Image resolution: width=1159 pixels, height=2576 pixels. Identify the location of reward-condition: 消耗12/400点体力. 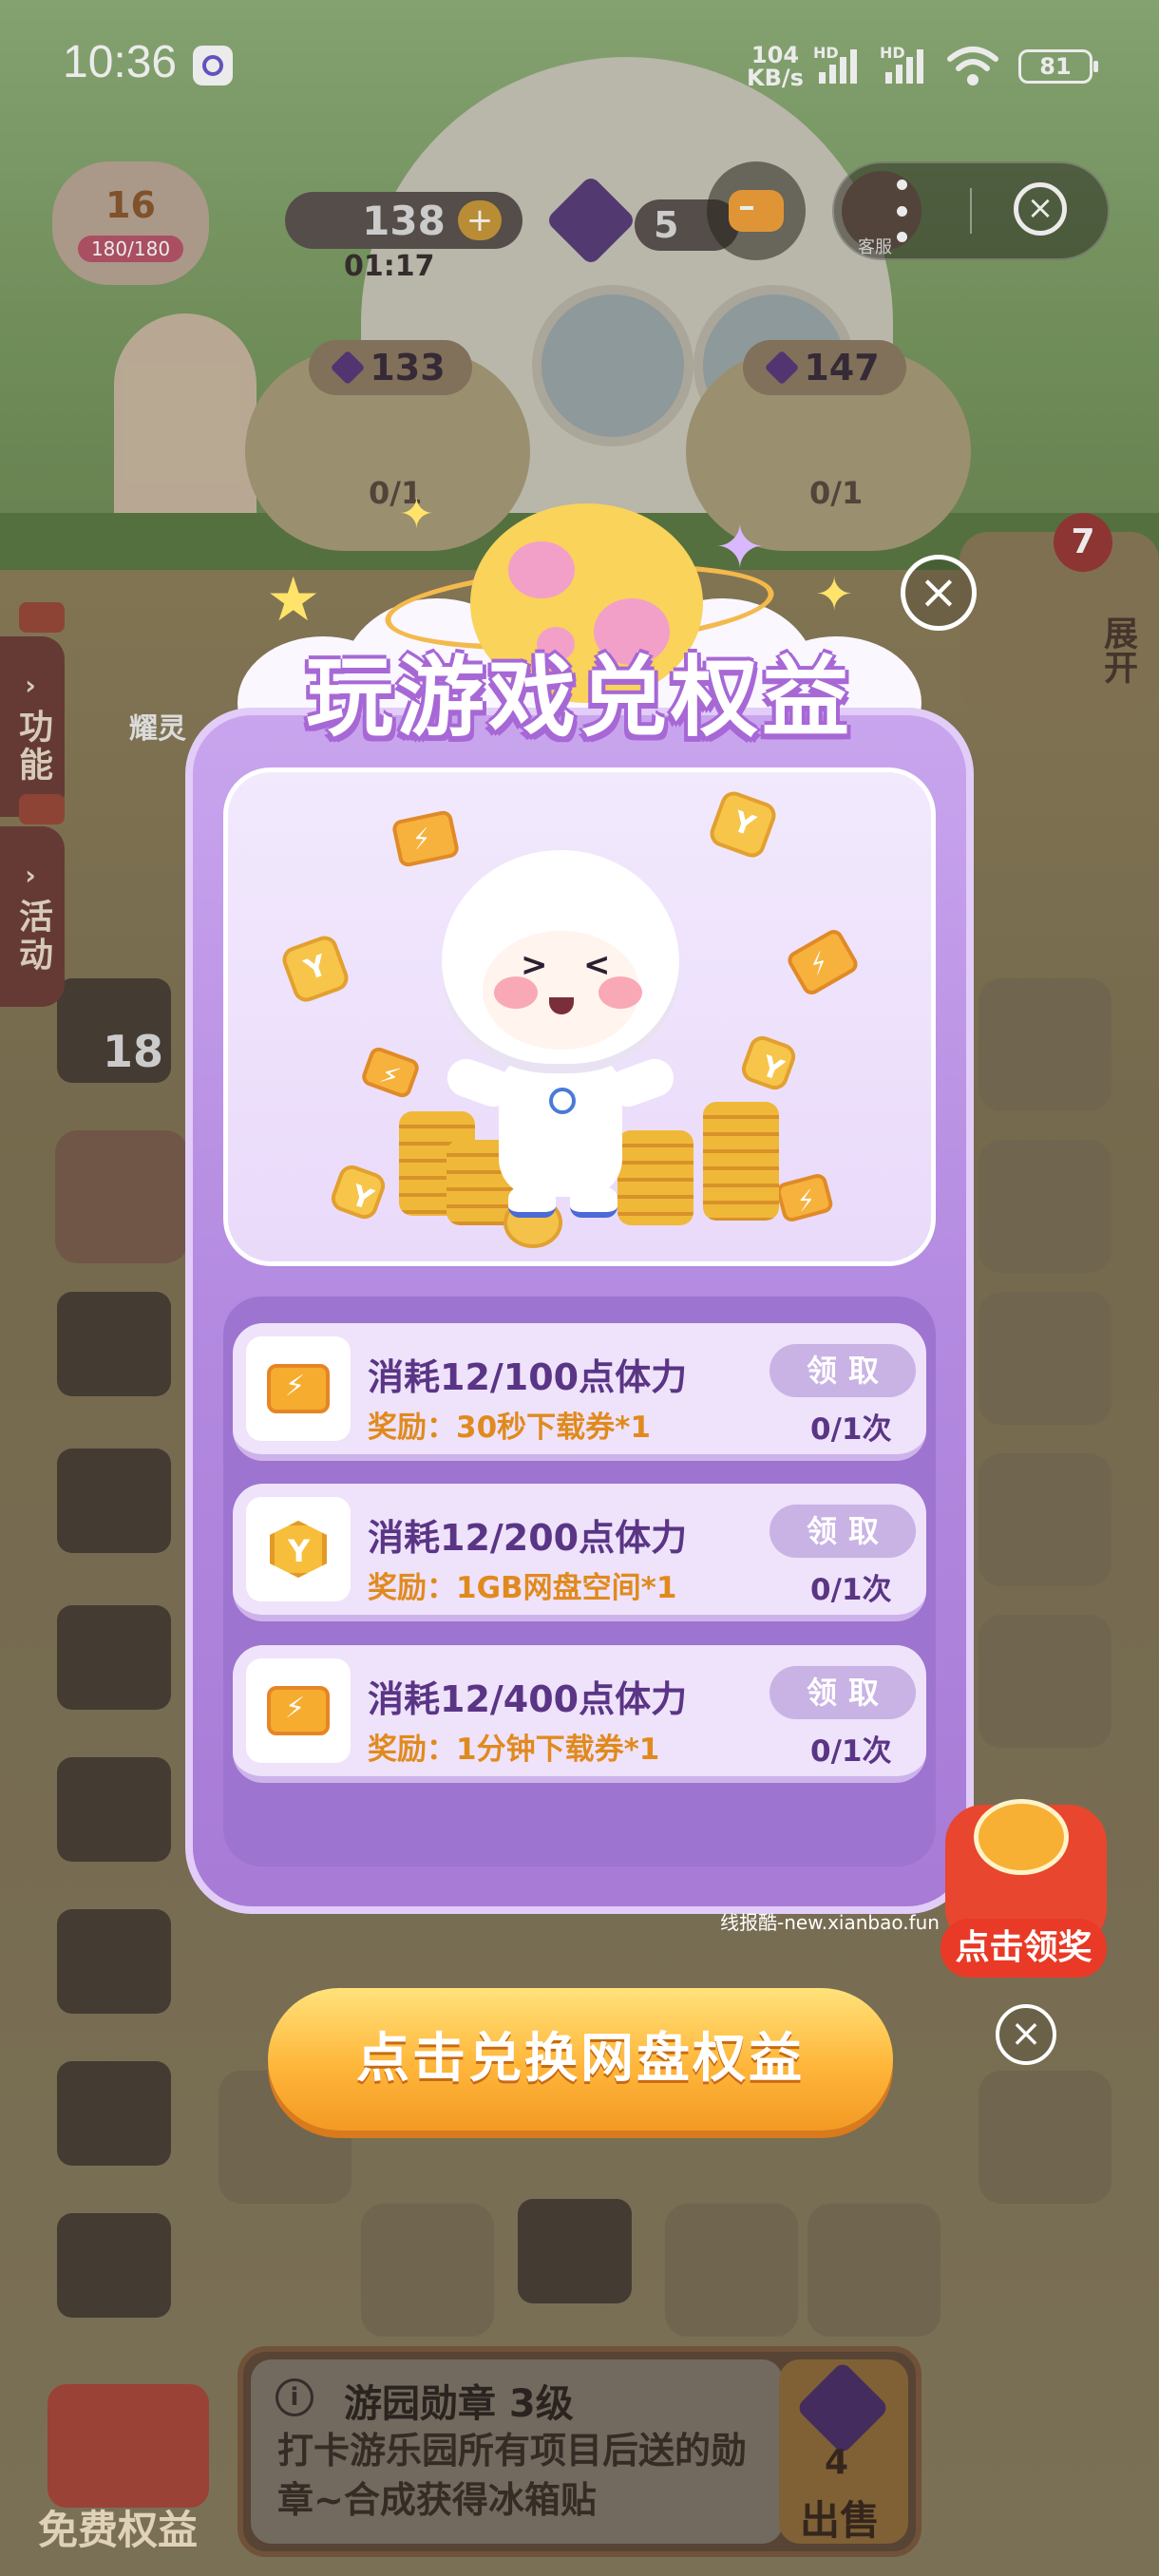
(528, 1699).